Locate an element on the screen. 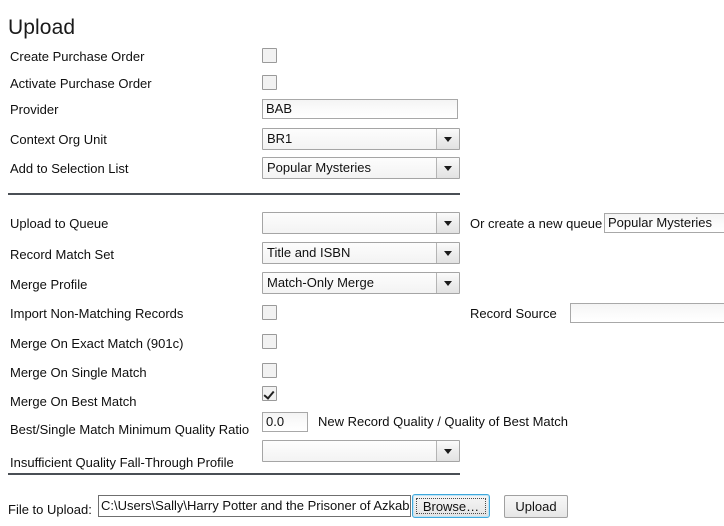 This screenshot has width=724, height=526. insufficient-quality-fall-through-profile-value is located at coordinates (349, 451).